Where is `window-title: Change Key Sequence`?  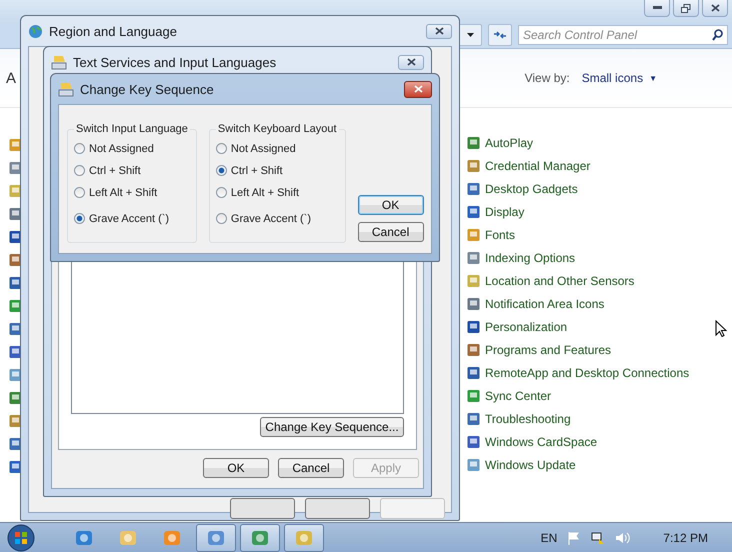
window-title: Change Key Sequence is located at coordinates (147, 89).